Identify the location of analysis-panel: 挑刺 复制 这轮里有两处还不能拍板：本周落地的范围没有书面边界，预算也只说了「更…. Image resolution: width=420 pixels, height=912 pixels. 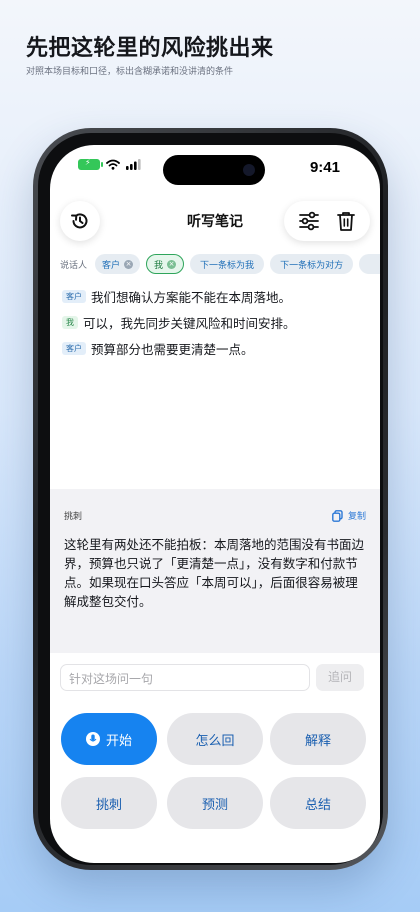
(215, 571).